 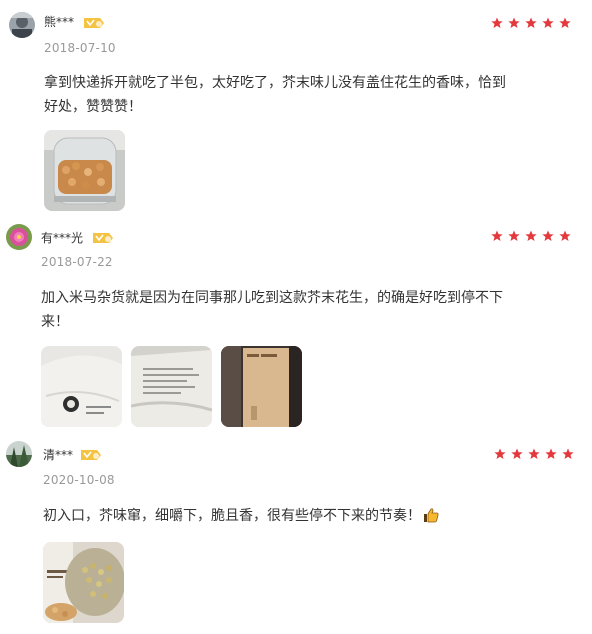 What do you see at coordinates (80, 48) in the screenshot?
I see `review-date: 2018-07-10` at bounding box center [80, 48].